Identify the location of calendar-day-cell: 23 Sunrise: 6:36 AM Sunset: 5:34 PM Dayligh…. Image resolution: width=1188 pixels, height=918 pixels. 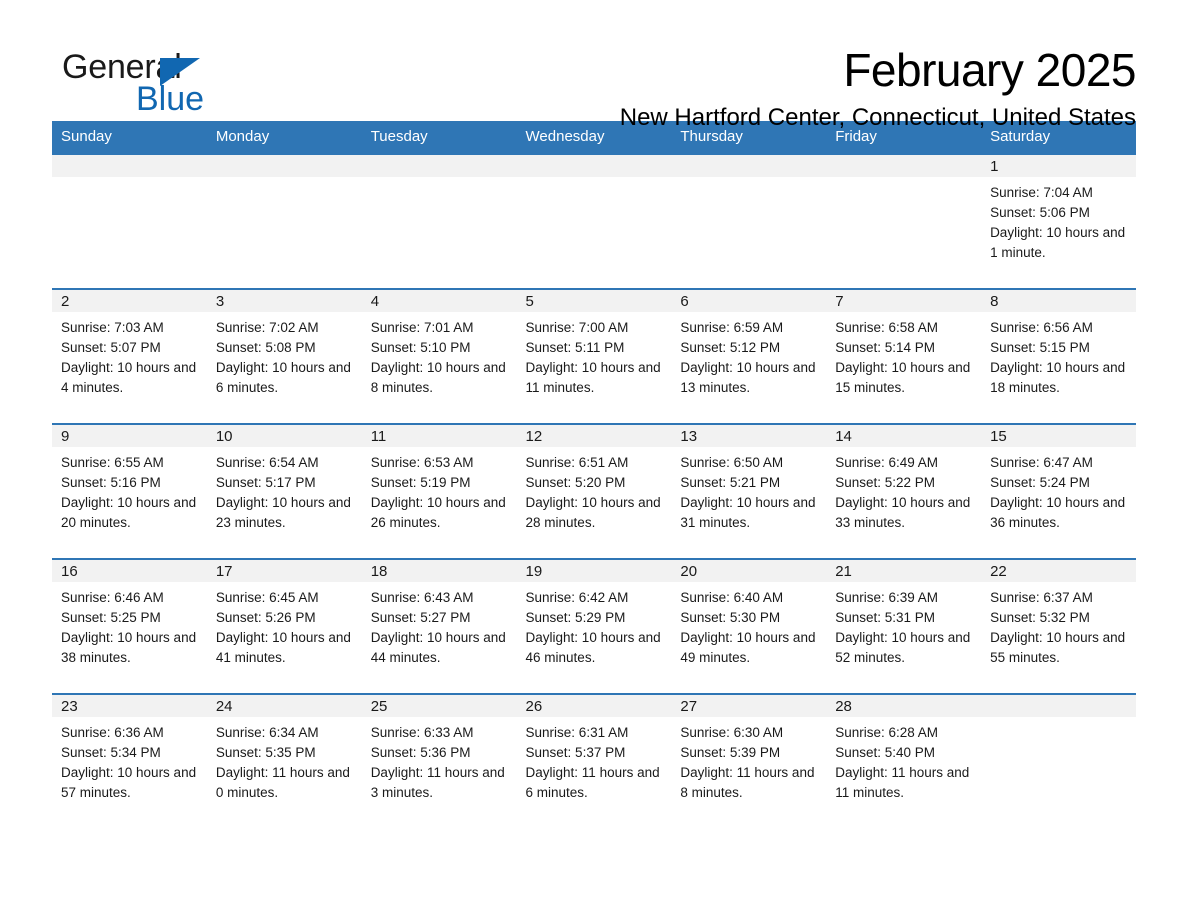
(129, 761).